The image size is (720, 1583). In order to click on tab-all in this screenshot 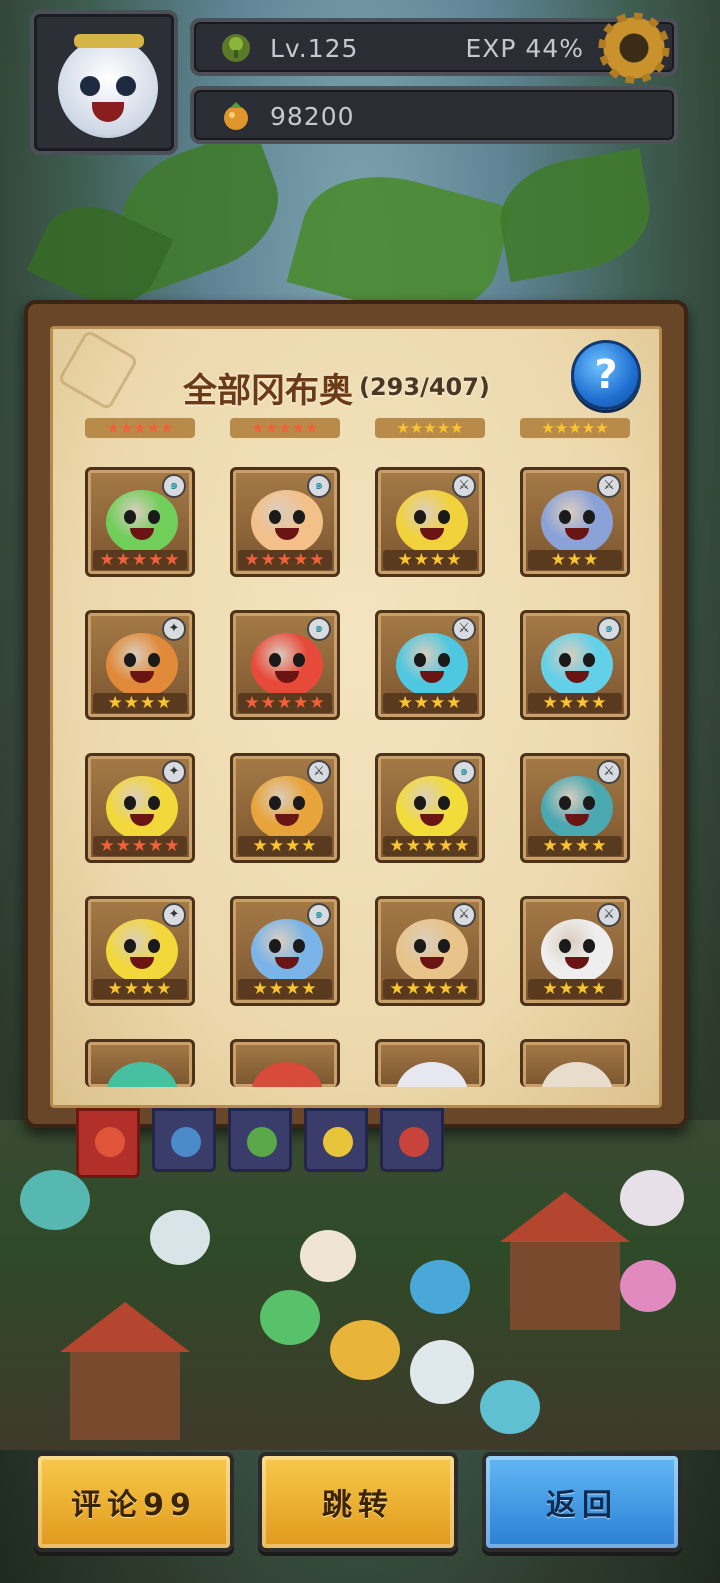, I will do `click(108, 1143)`.